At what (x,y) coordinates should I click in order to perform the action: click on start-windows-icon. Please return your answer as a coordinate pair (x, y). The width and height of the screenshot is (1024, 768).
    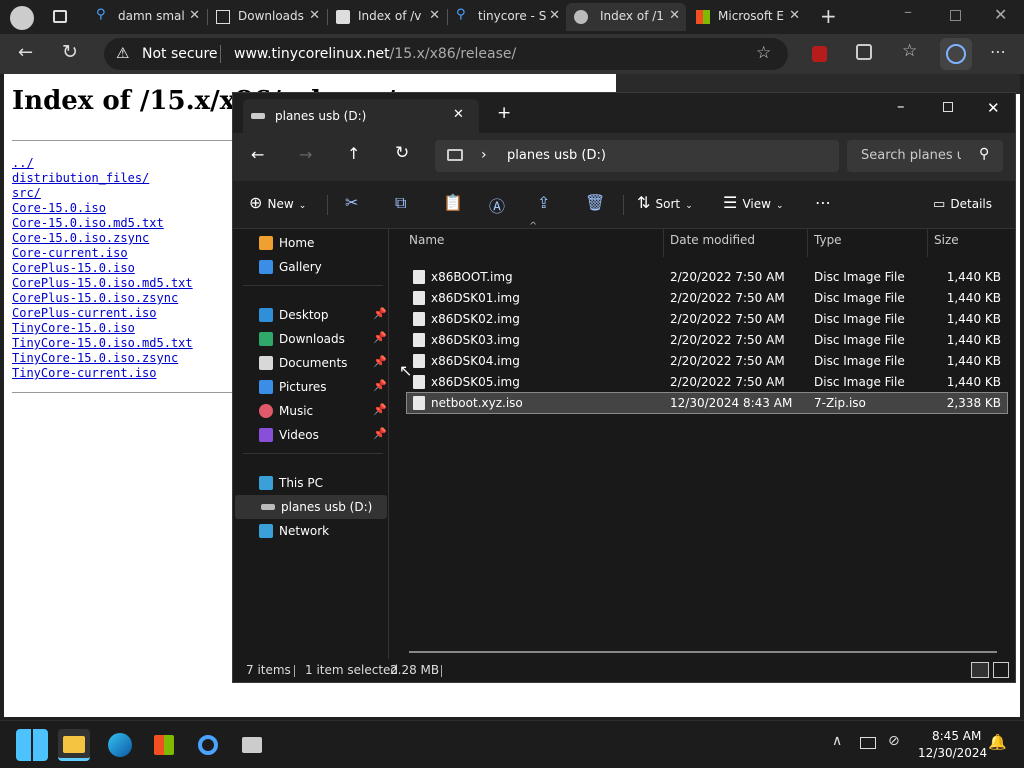
    Looking at the image, I should click on (32, 745).